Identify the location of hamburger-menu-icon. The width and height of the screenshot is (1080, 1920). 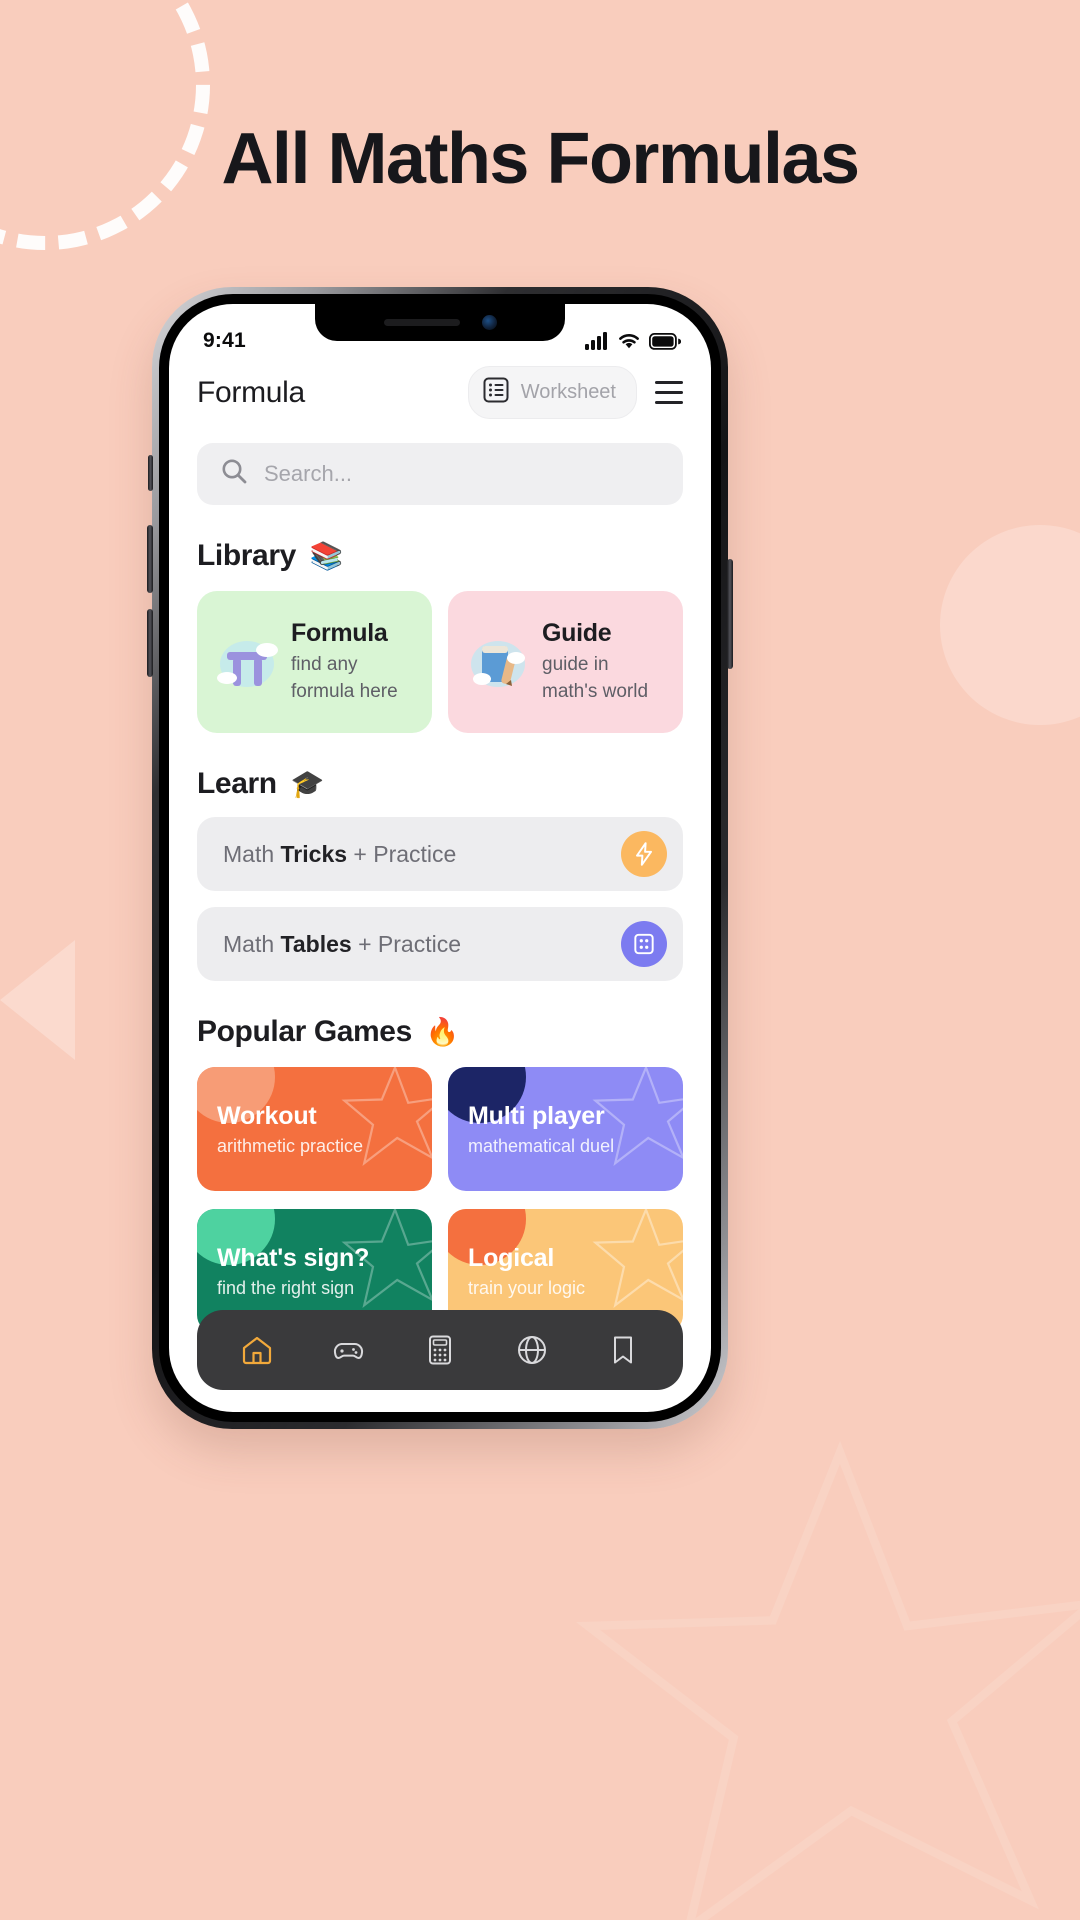
(666, 392).